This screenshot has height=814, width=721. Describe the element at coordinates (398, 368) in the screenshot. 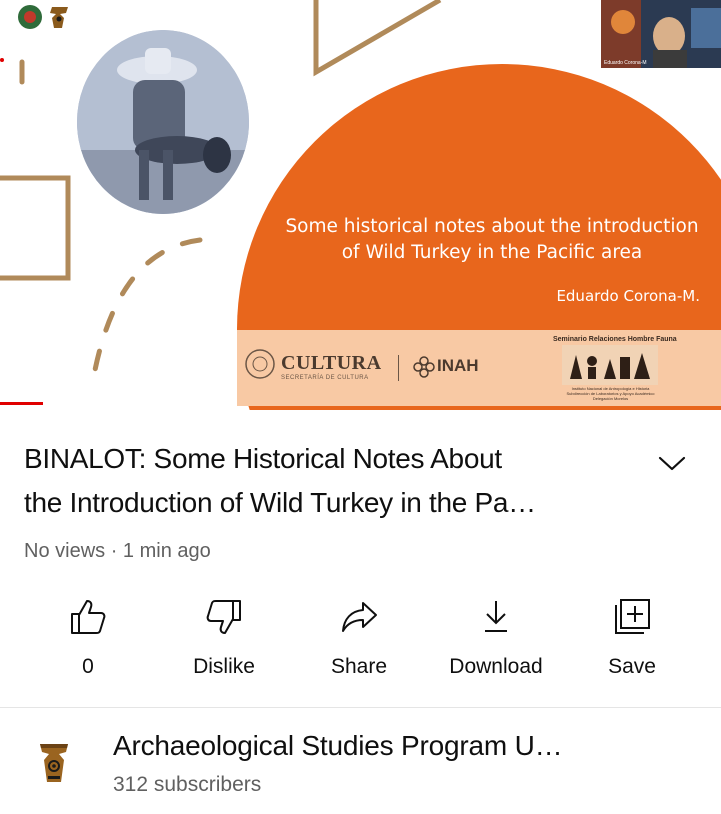

I see `logo-divider` at that location.